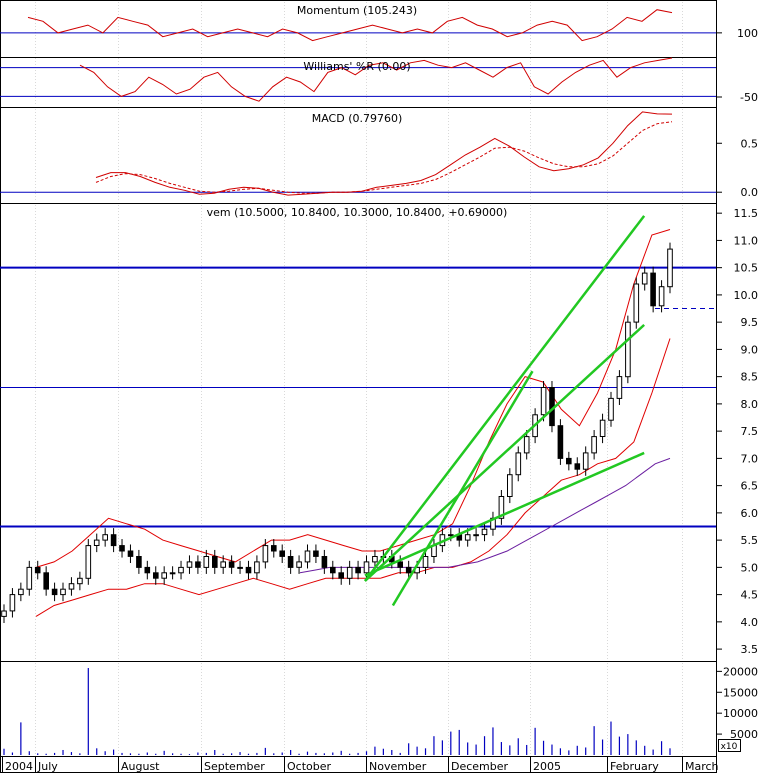 The image size is (763, 773). Describe the element at coordinates (750, 567) in the screenshot. I see `price-y-tick: 5.0` at that location.